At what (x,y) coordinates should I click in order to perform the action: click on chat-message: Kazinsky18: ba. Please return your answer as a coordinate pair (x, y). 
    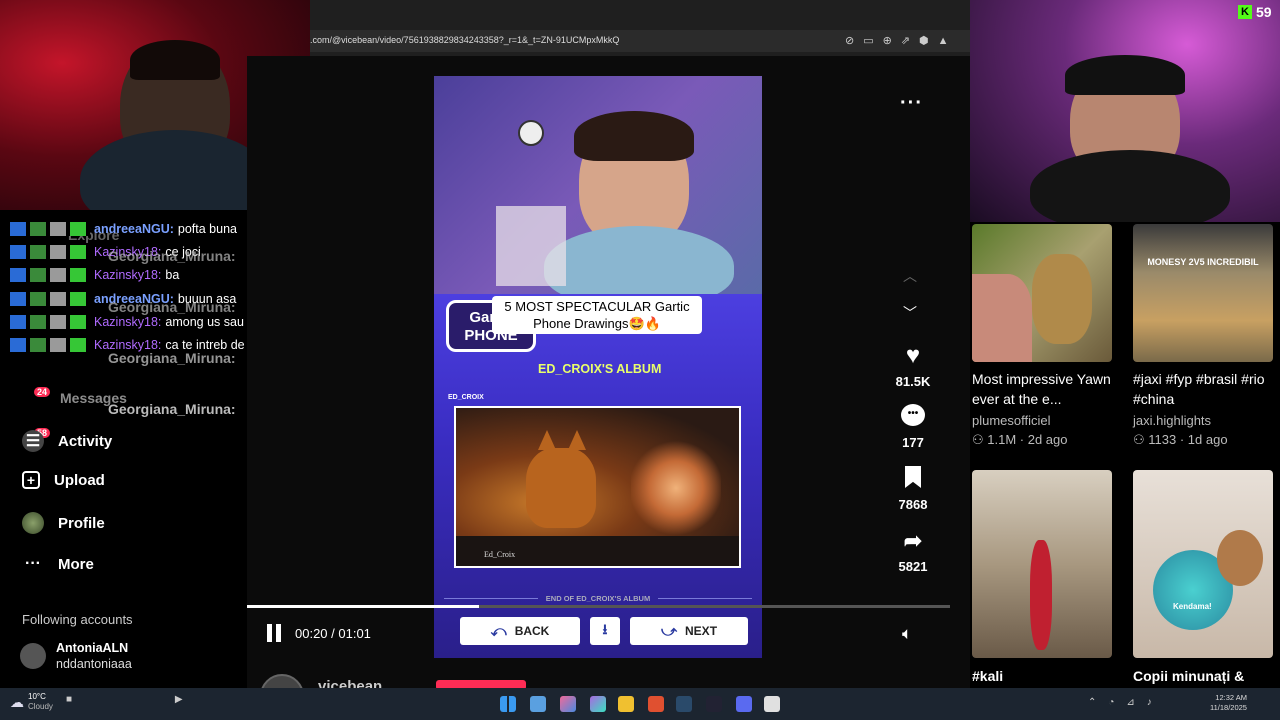
    Looking at the image, I should click on (94, 275).